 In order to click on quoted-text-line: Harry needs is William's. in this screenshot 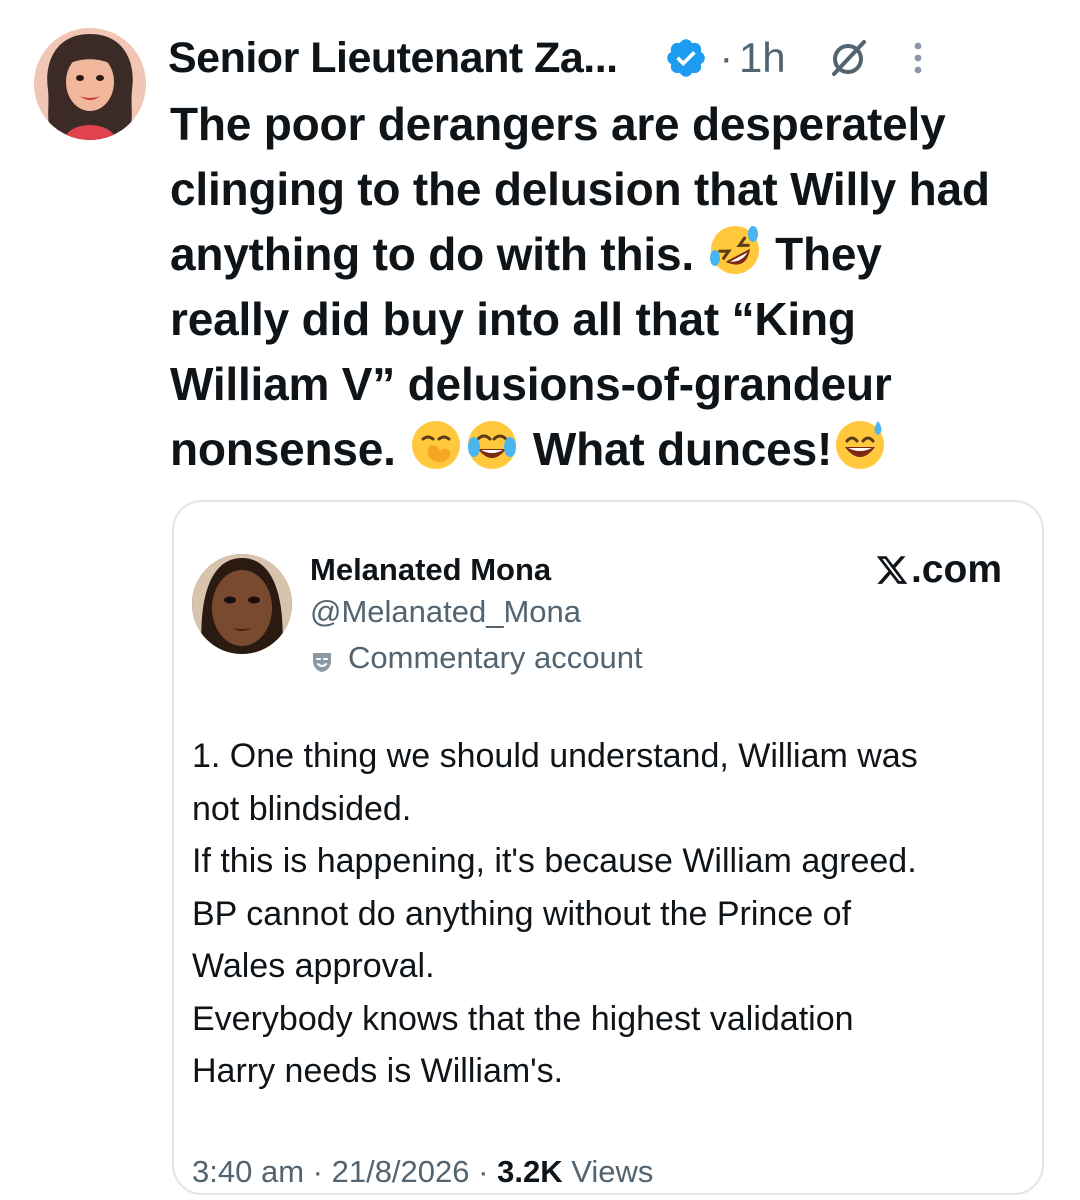, I will do `click(378, 1071)`.